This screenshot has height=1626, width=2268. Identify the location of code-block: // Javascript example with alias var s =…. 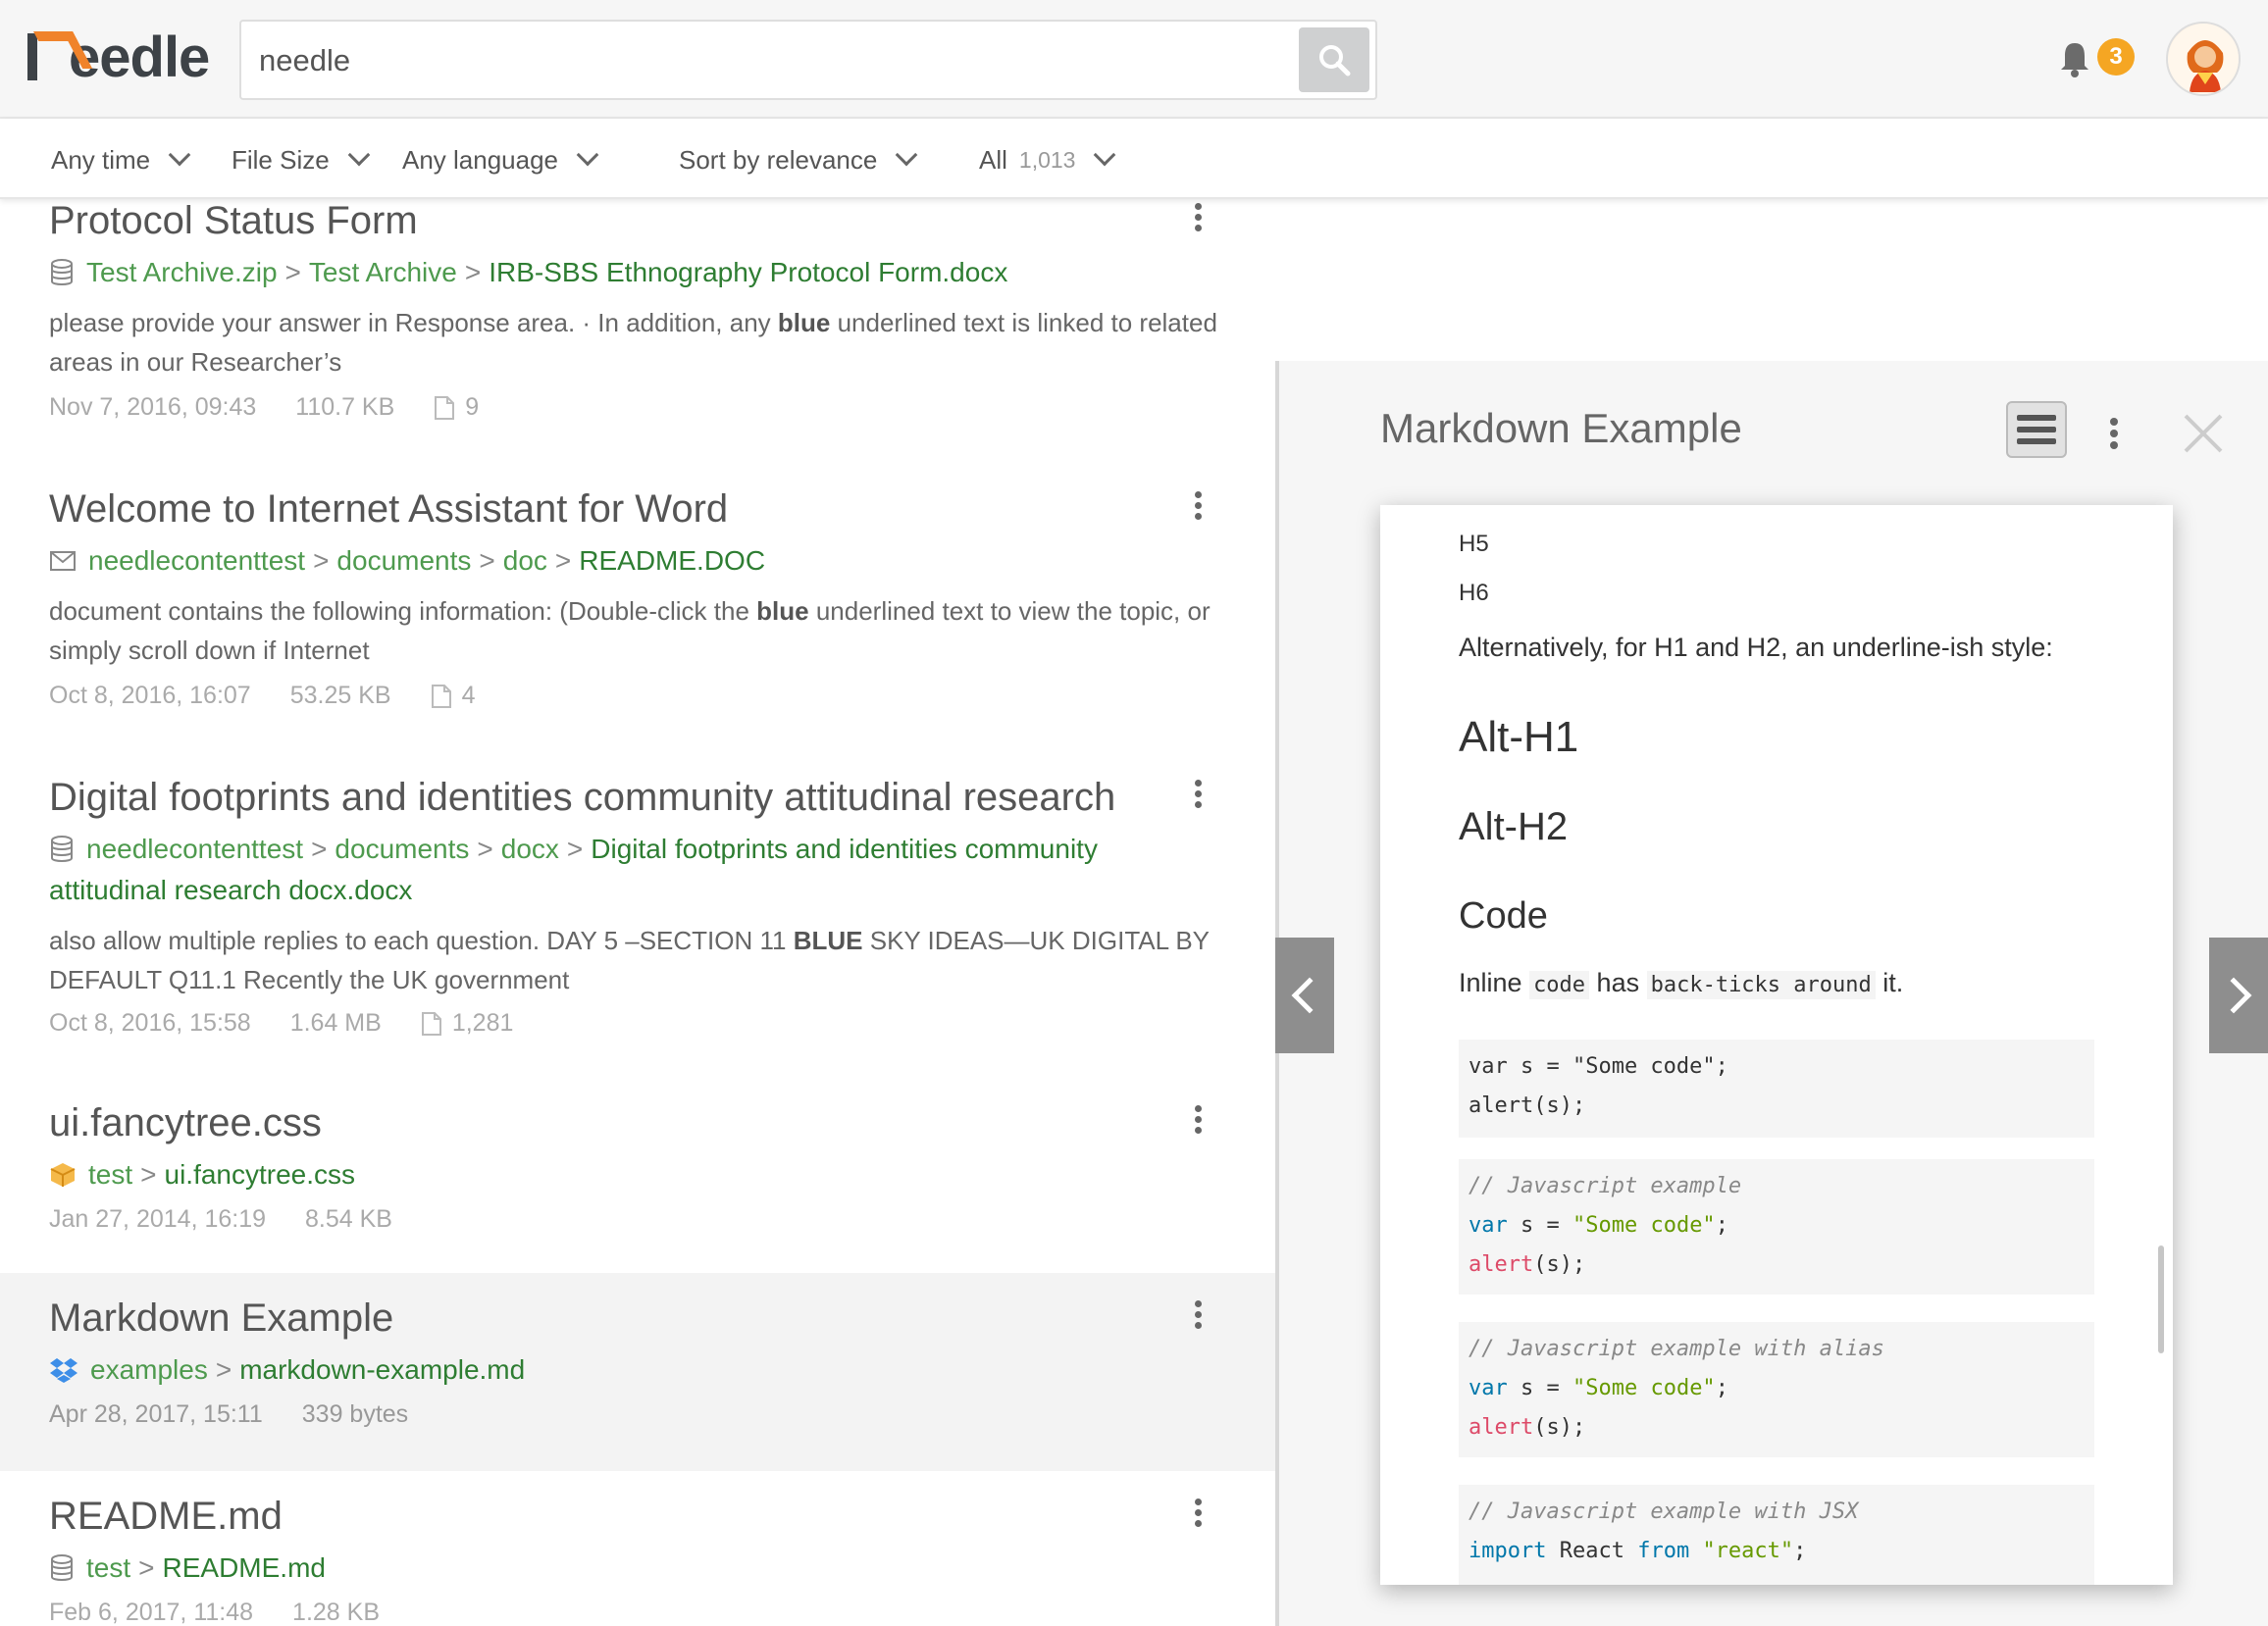
(1777, 1389).